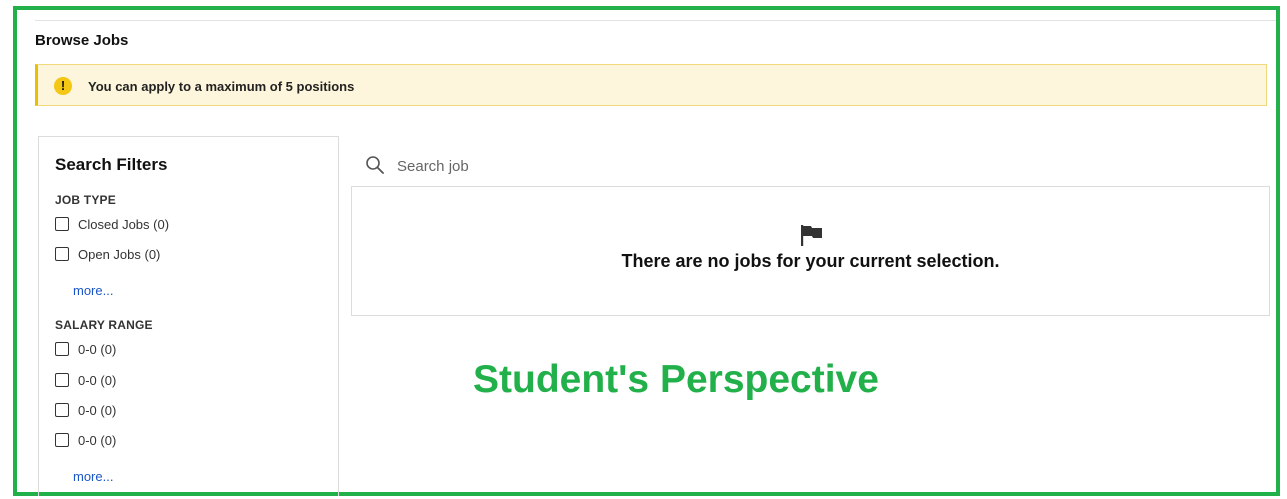  Describe the element at coordinates (655, 20) in the screenshot. I see `top-divider` at that location.